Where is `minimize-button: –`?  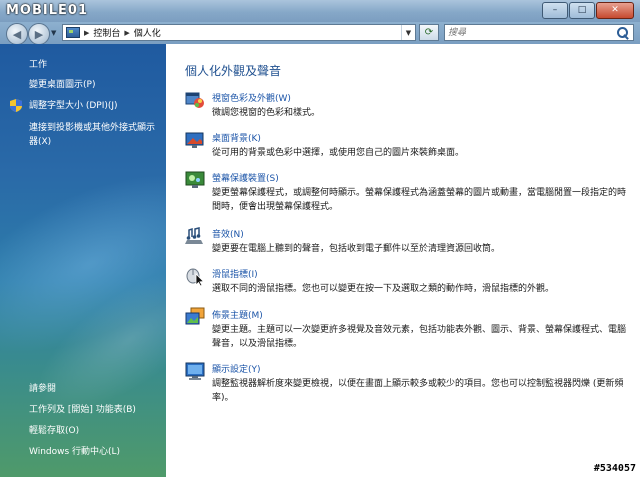
minimize-button: – is located at coordinates (555, 10).